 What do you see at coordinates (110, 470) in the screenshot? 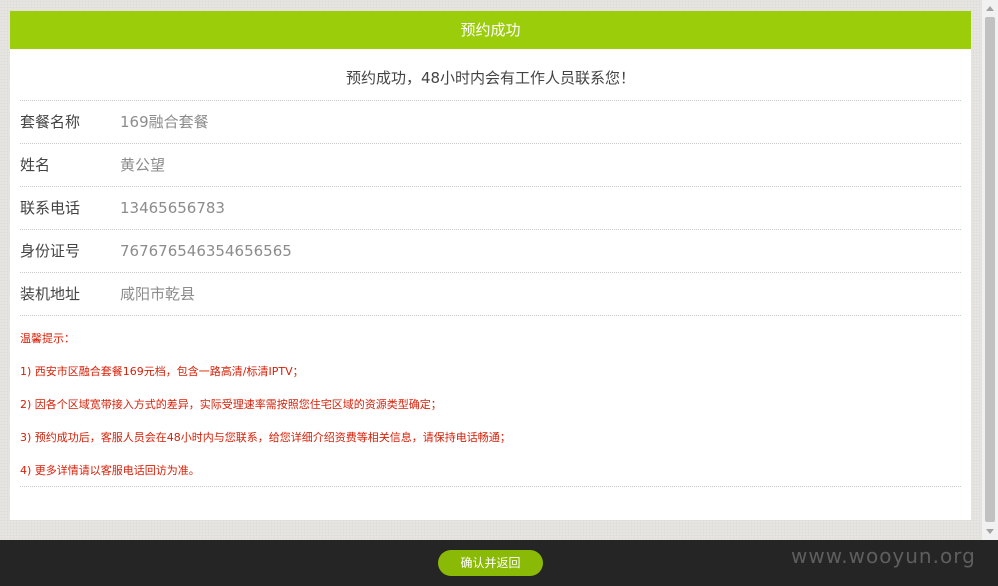
I see `tip-item: 4) 更多详情请以客服电话回访为准。` at bounding box center [110, 470].